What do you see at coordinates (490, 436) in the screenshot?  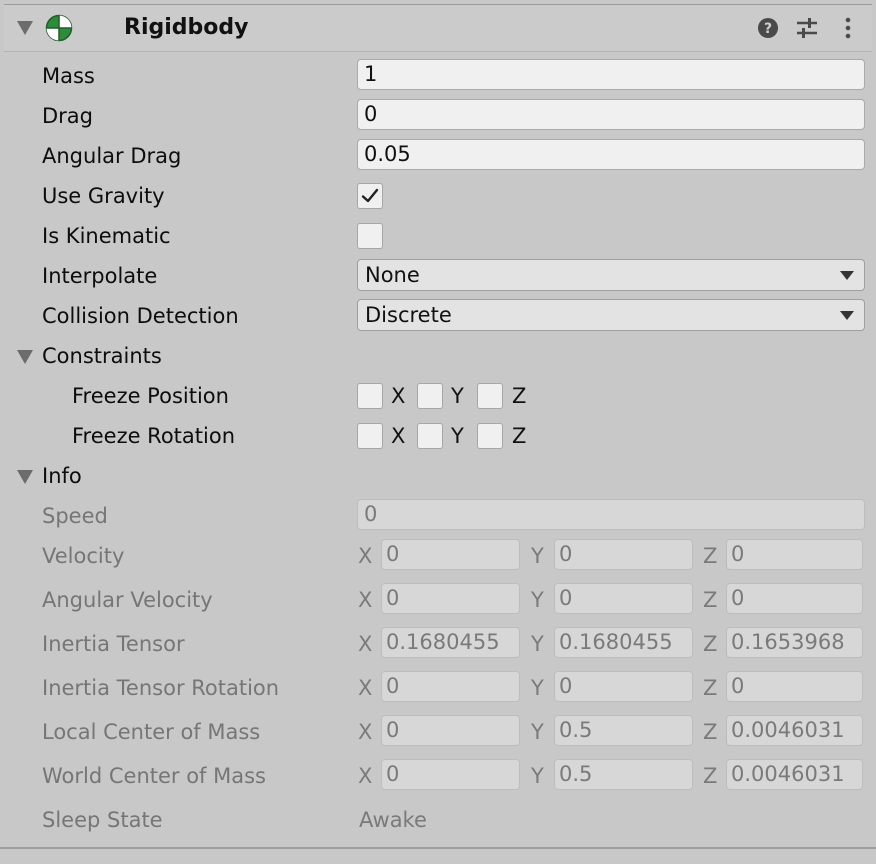 I see `freeze-rotation-z-checkbox` at bounding box center [490, 436].